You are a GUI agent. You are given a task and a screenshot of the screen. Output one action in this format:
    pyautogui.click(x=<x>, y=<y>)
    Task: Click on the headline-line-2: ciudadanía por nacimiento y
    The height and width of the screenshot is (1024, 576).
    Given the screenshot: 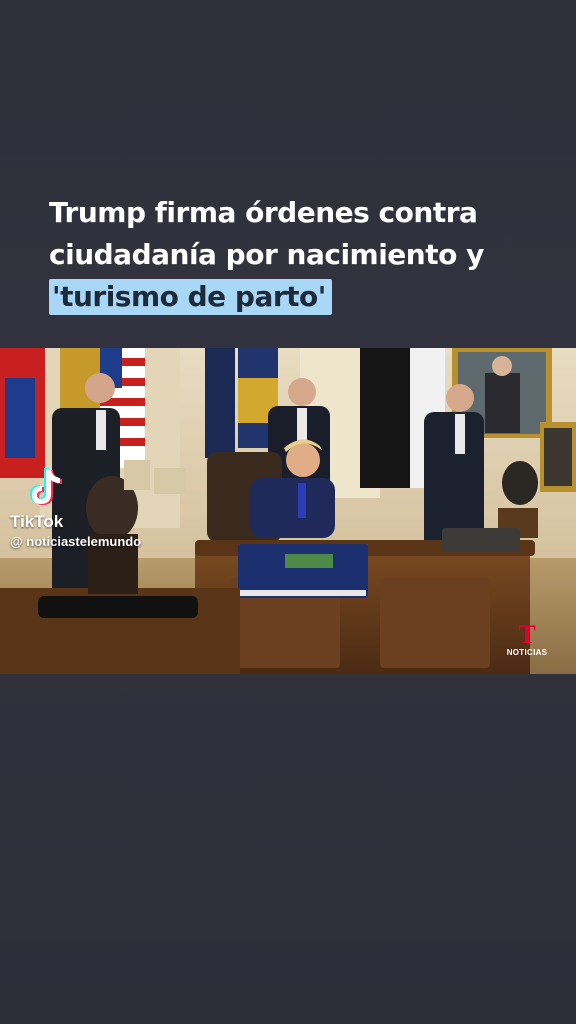 What is the action you would take?
    pyautogui.click(x=266, y=254)
    